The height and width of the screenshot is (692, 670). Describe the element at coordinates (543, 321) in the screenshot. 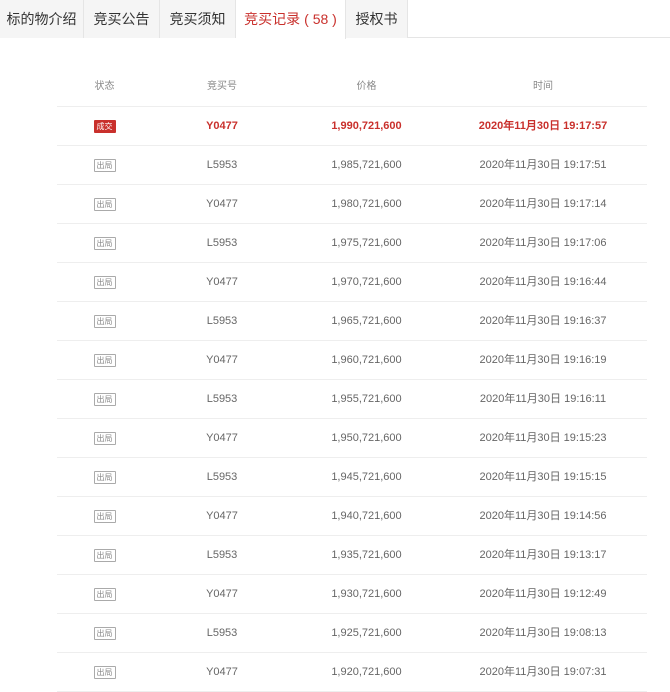

I see `time-cell: 2020年11月30日 19:16:37` at that location.